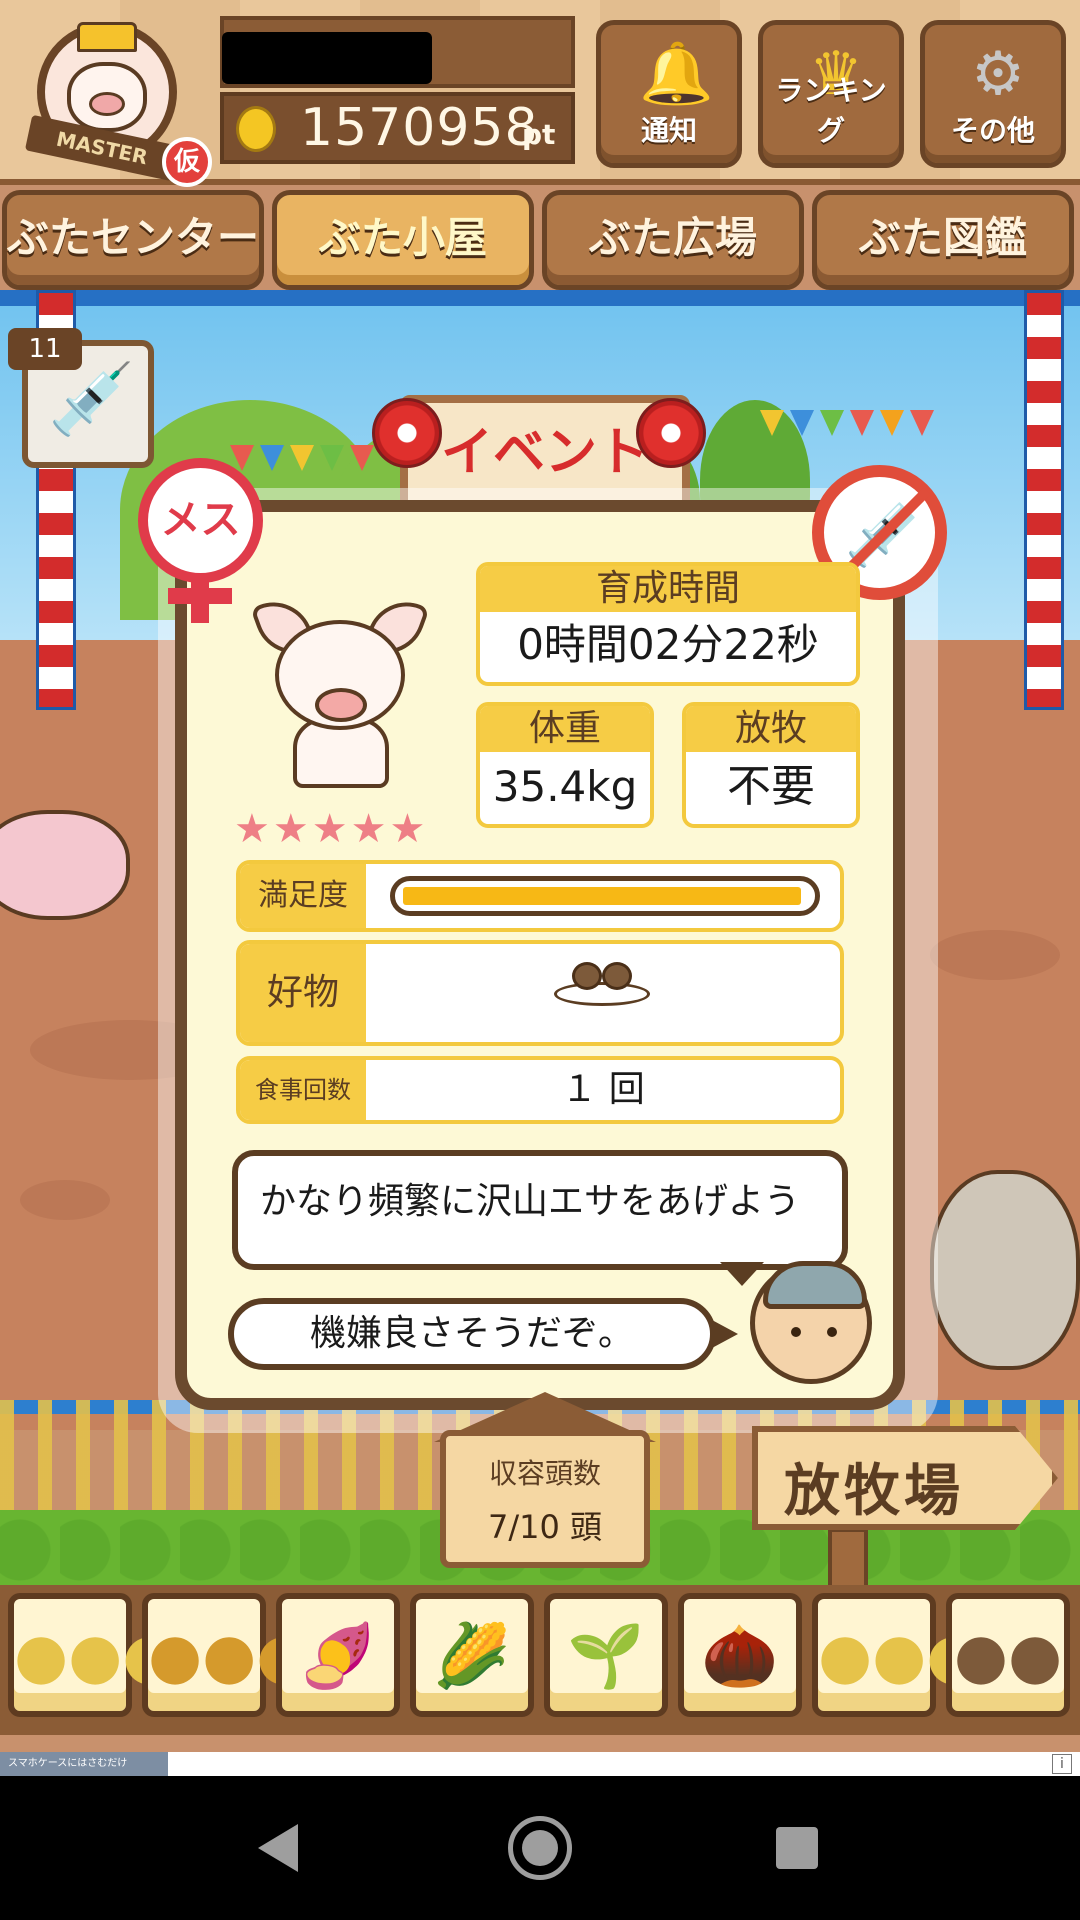  I want to click on ad-thumbnail: スマホケースにはさむだけ, so click(84, 1764).